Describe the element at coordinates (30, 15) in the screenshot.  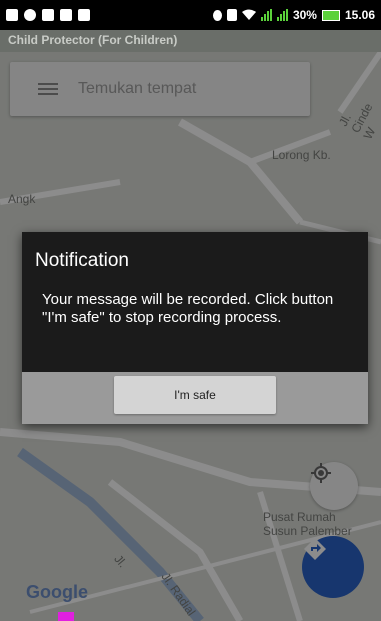
I see `chat-icon` at that location.